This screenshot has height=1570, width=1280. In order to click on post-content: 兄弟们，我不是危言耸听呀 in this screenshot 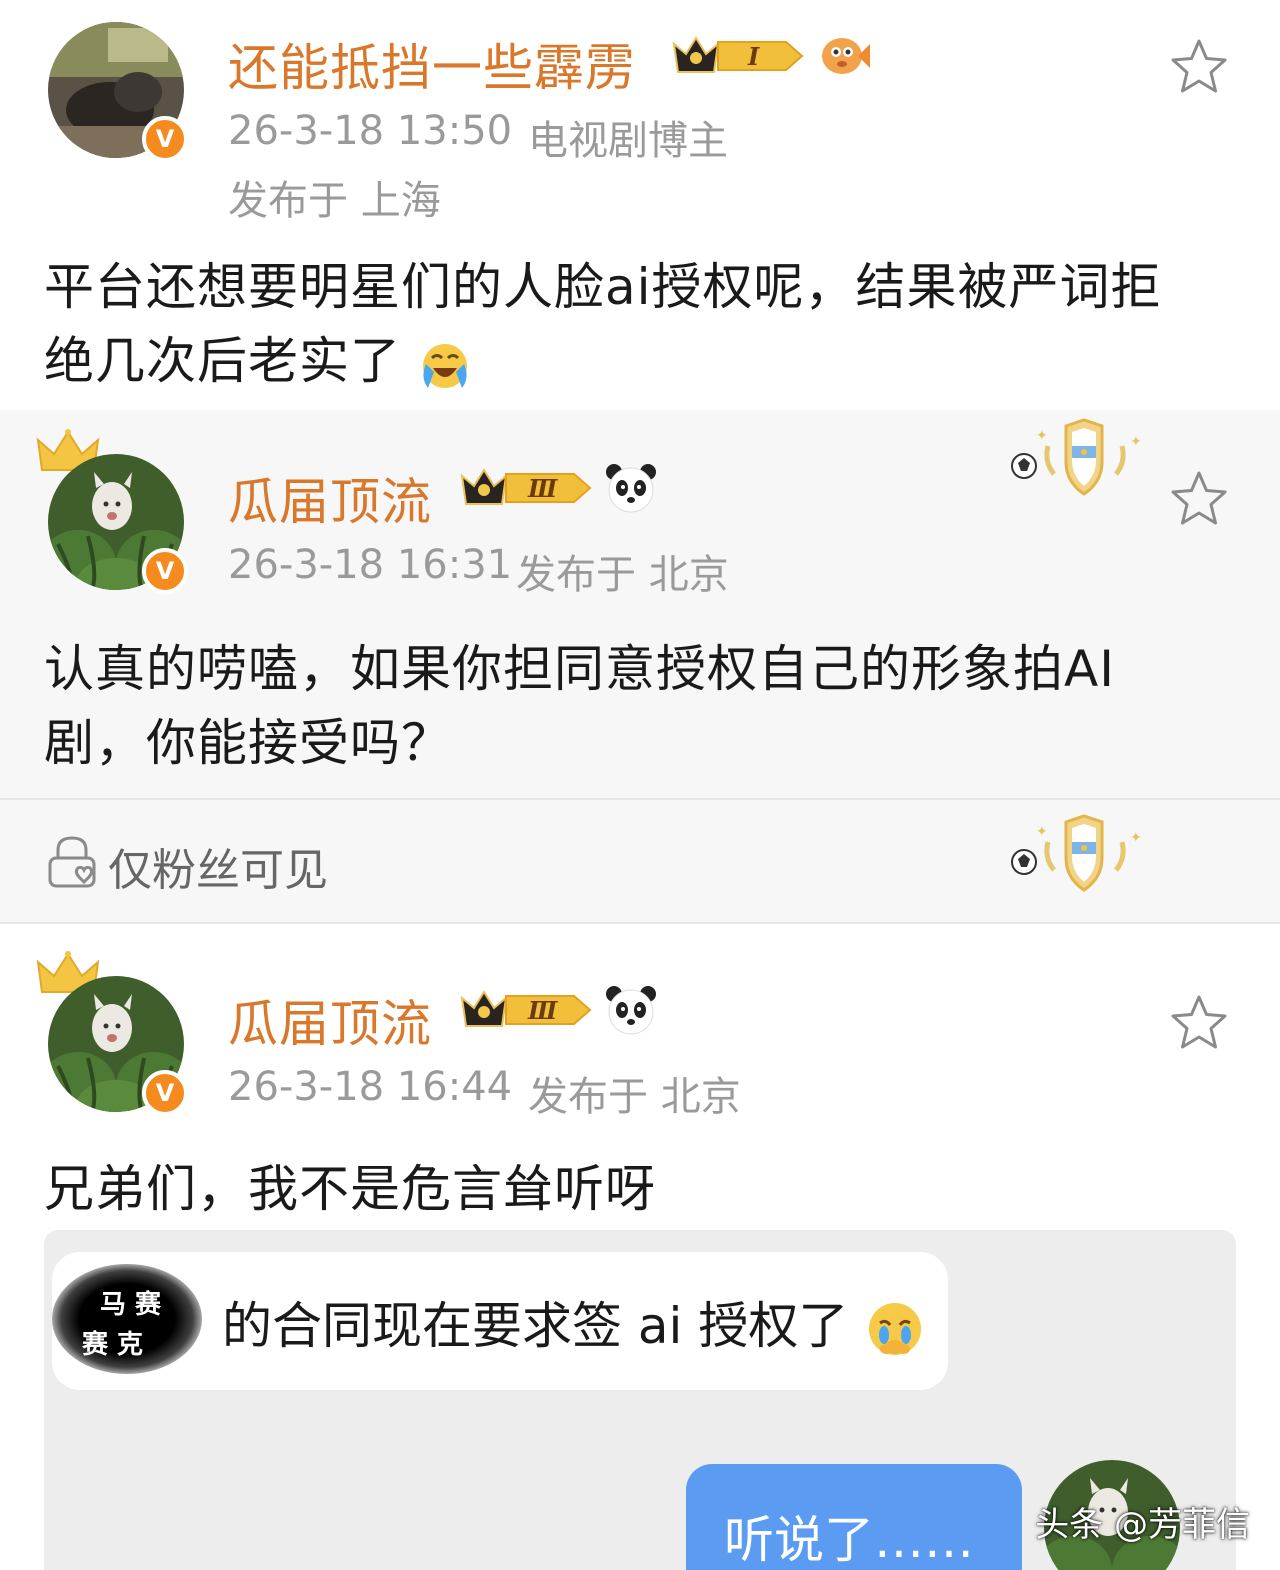, I will do `click(350, 1189)`.